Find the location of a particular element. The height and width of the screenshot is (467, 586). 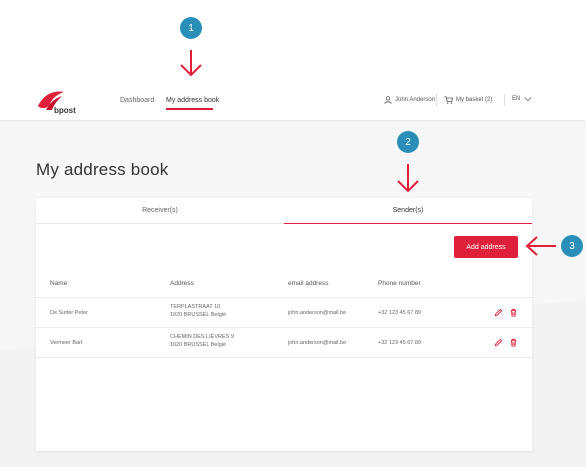

active-nav-indicator is located at coordinates (189, 109).